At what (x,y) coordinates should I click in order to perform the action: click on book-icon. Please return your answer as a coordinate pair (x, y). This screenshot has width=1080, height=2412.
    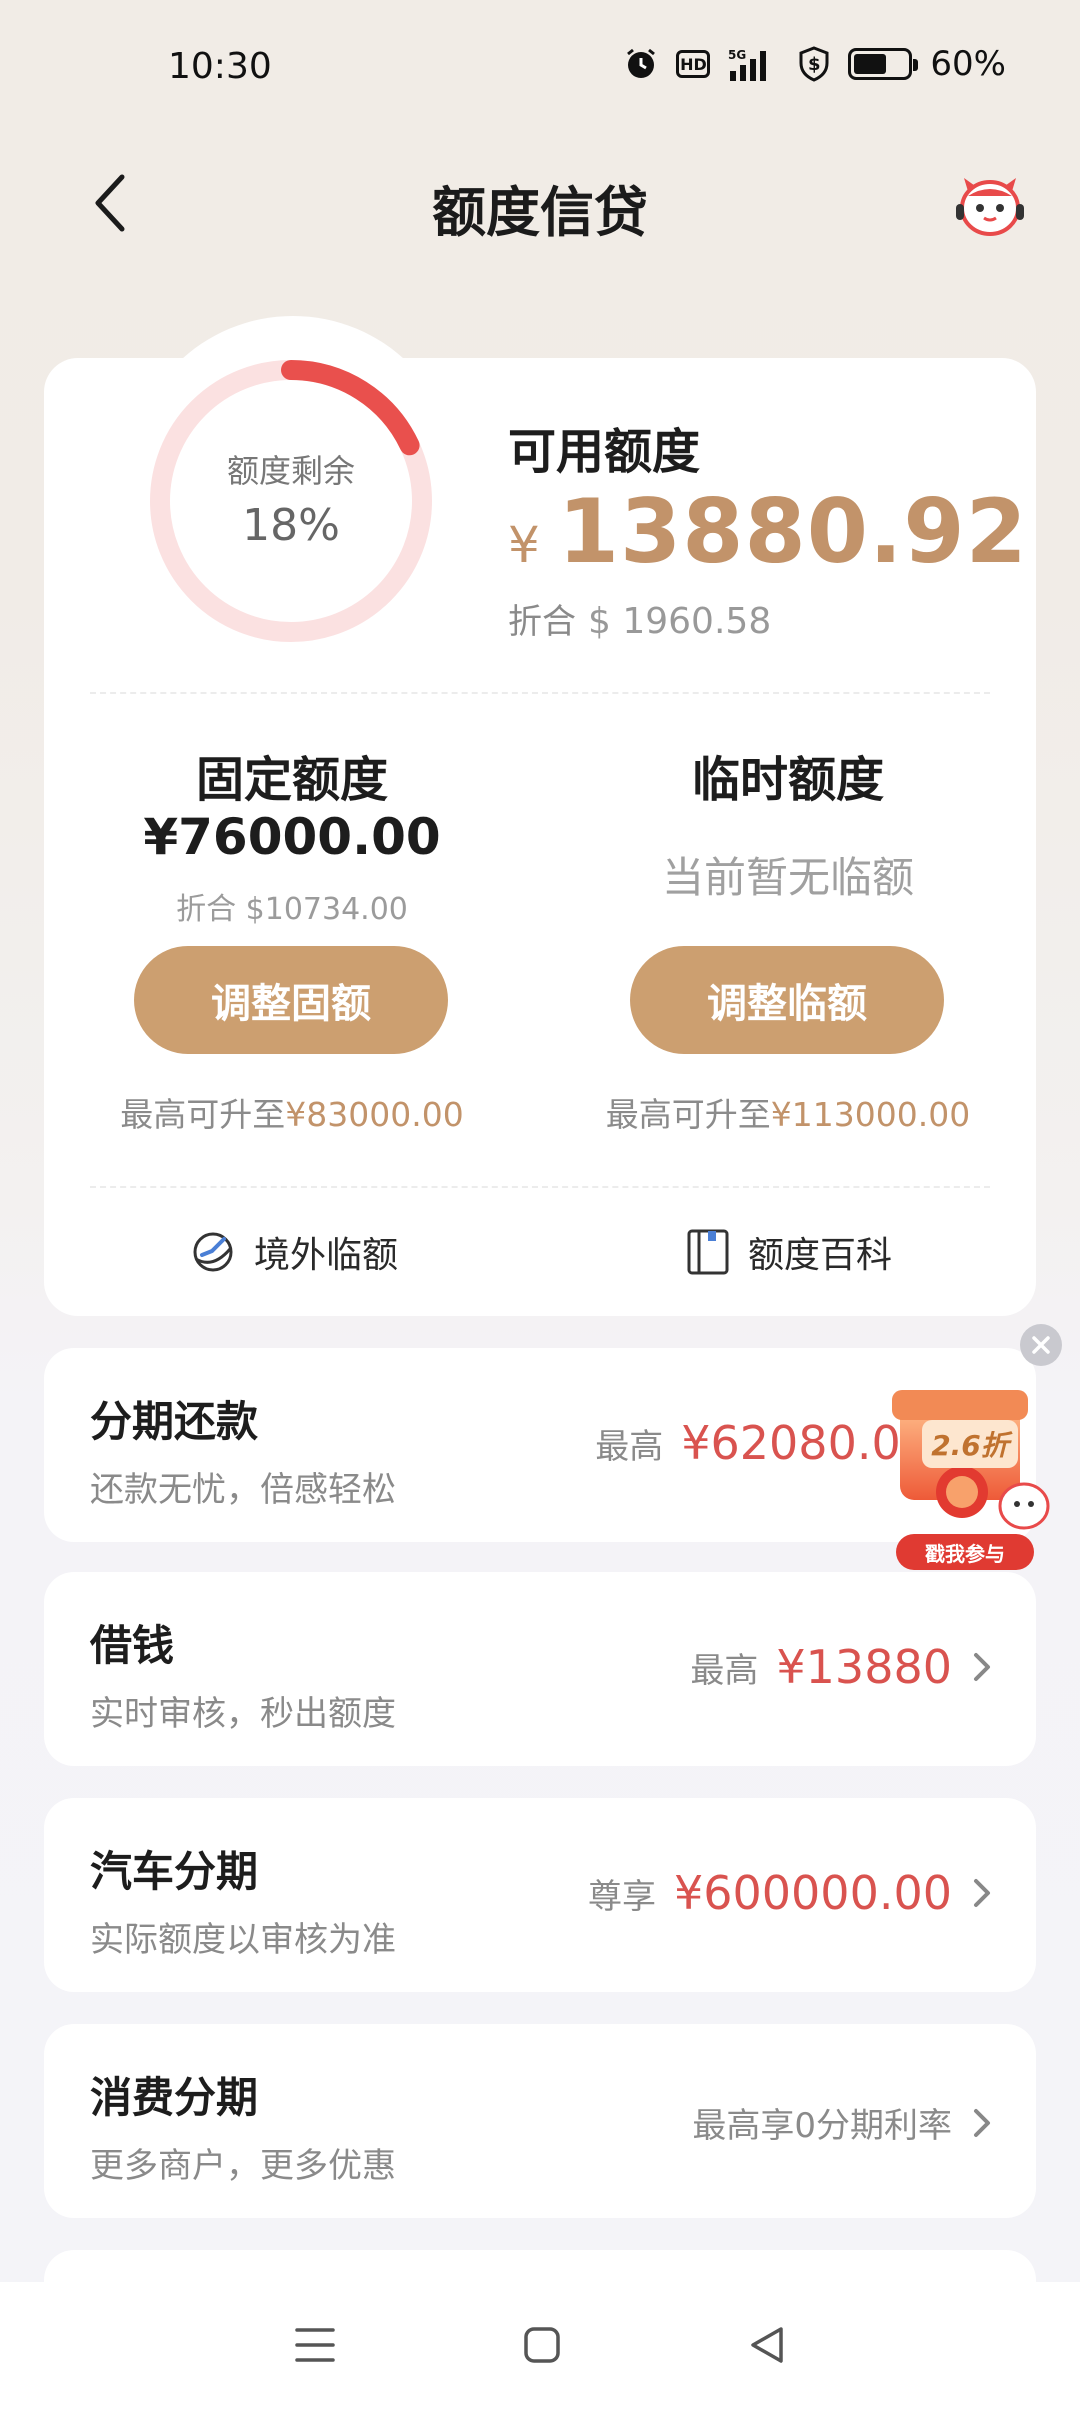
    Looking at the image, I should click on (708, 1252).